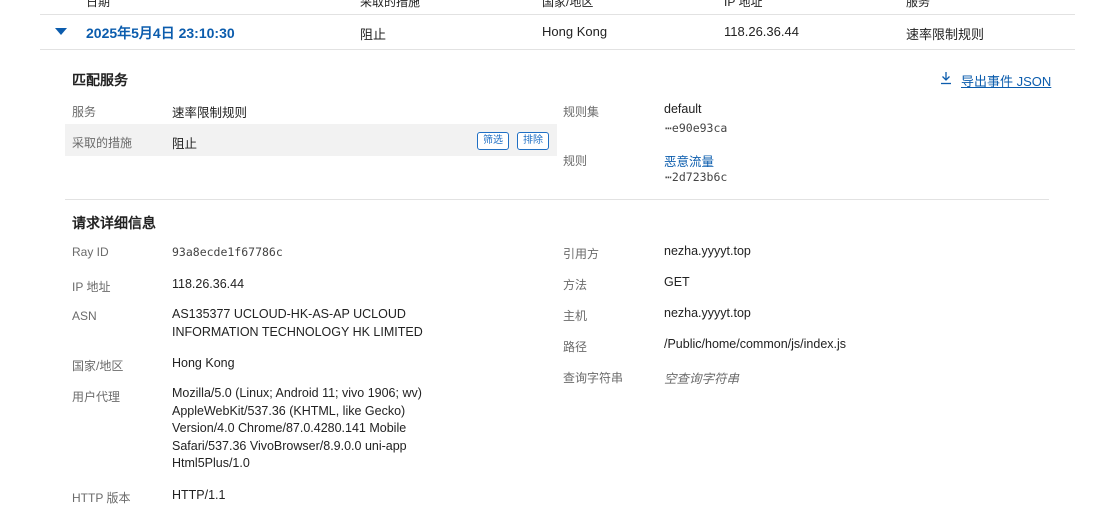 This screenshot has height=531, width=1105. Describe the element at coordinates (918, 5) in the screenshot. I see `column-header-service: 服务` at that location.